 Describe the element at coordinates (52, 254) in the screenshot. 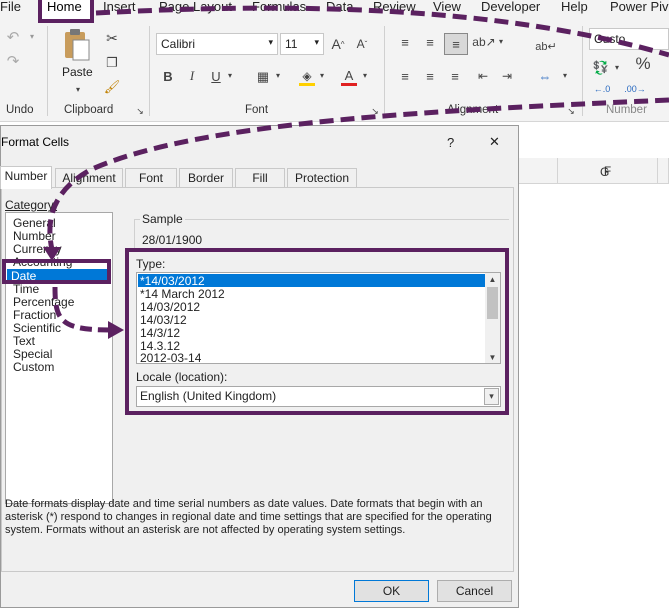

I see `arrow-head-down` at that location.